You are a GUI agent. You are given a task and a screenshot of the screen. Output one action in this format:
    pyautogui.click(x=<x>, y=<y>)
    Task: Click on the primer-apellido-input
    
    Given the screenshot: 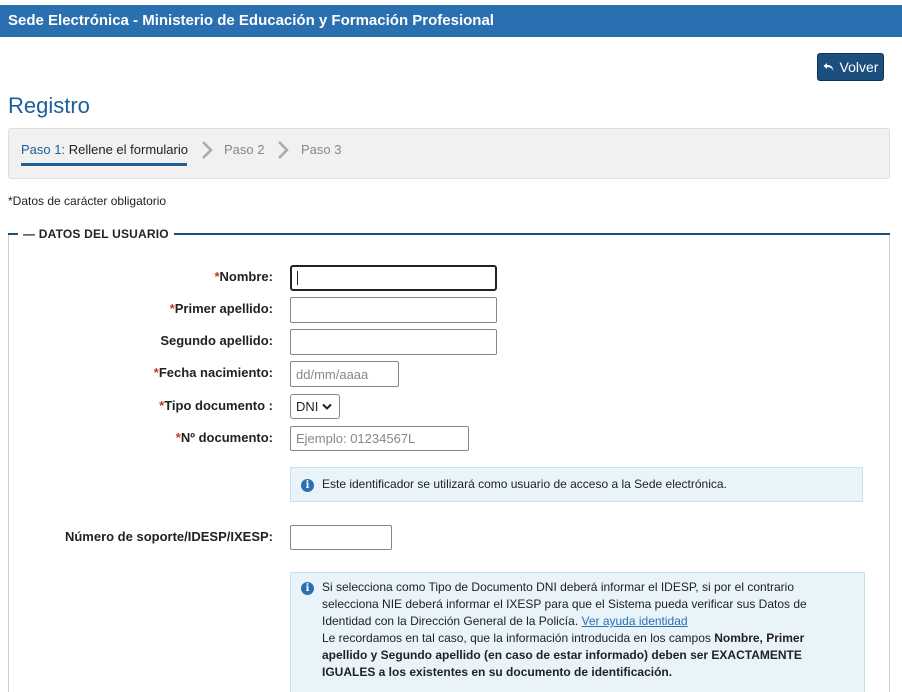 What is the action you would take?
    pyautogui.click(x=393, y=310)
    